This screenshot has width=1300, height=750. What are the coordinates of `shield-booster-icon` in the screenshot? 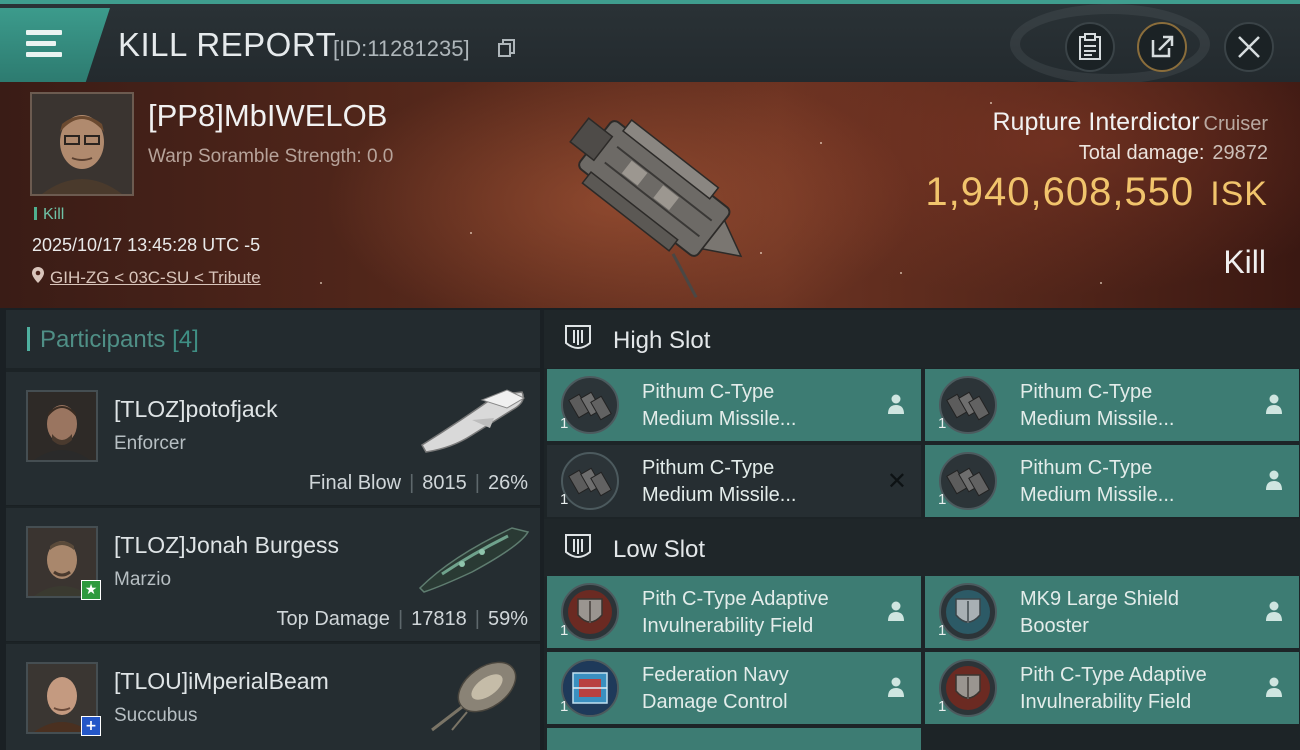 It's located at (968, 612).